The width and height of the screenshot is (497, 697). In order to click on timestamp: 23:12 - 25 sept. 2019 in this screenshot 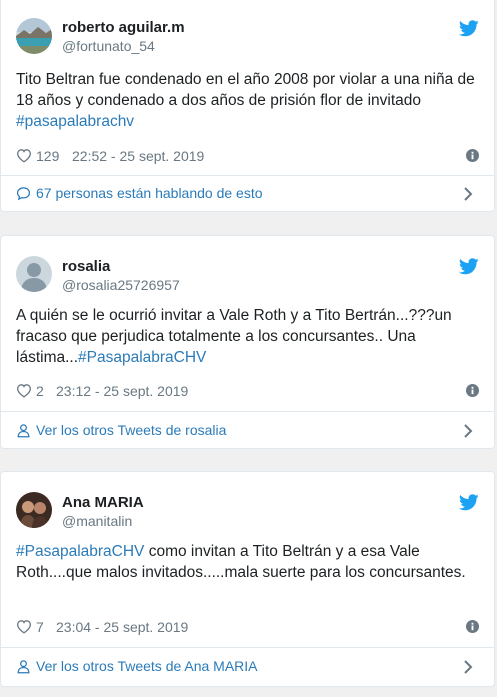, I will do `click(122, 391)`.